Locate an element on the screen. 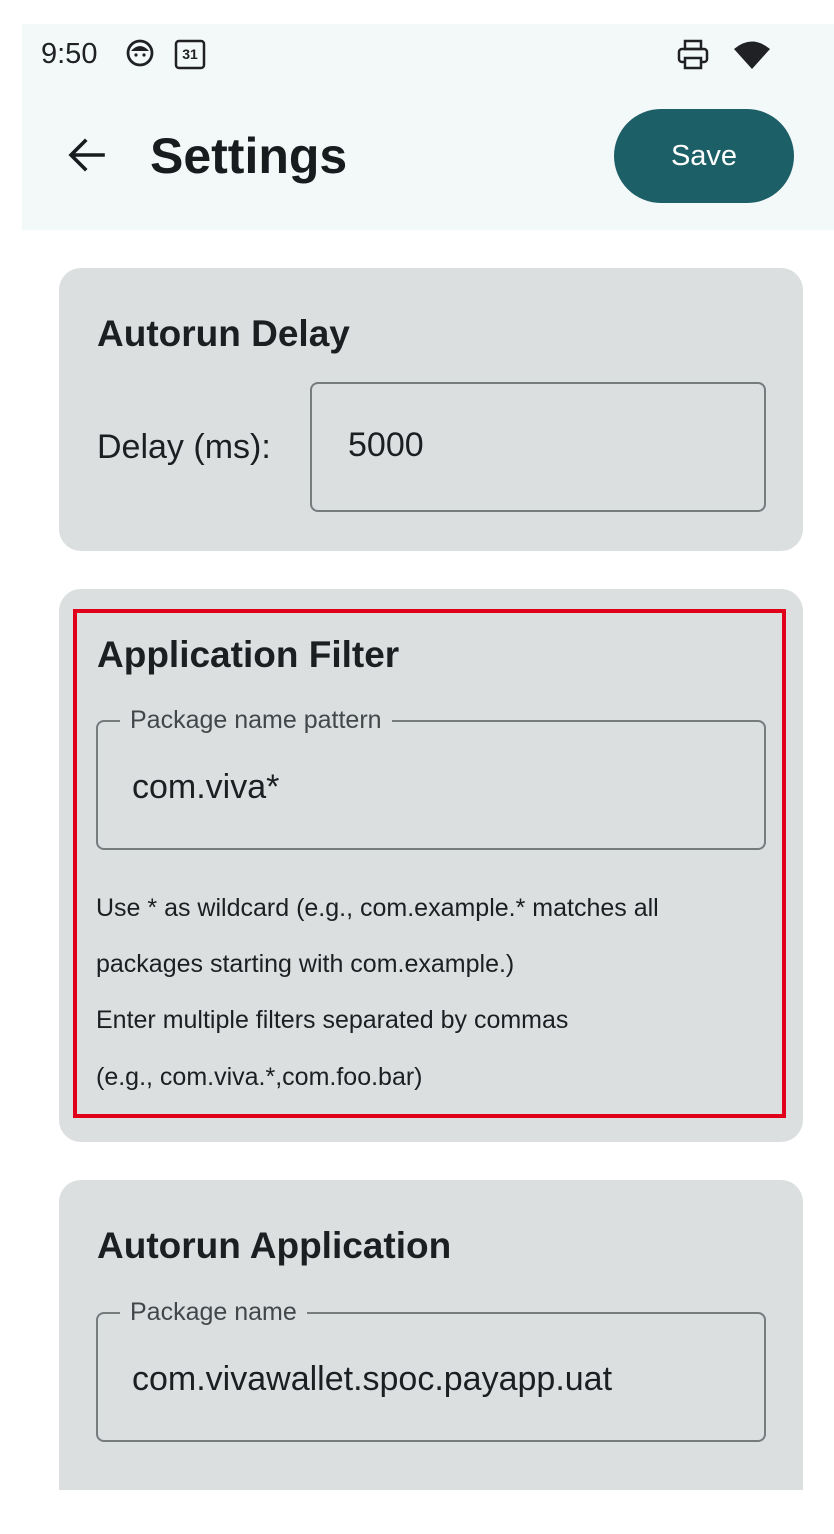 The width and height of the screenshot is (834, 1534). page-title: Settings is located at coordinates (249, 156).